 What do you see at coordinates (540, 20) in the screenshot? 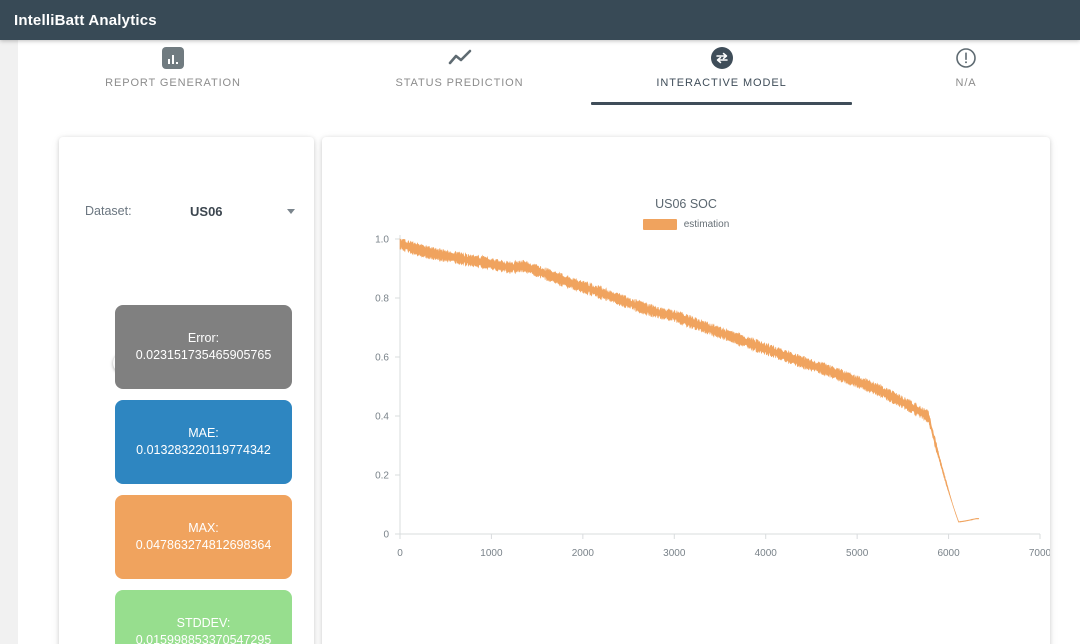
I see `app-header: IntelliBatt Analytics` at bounding box center [540, 20].